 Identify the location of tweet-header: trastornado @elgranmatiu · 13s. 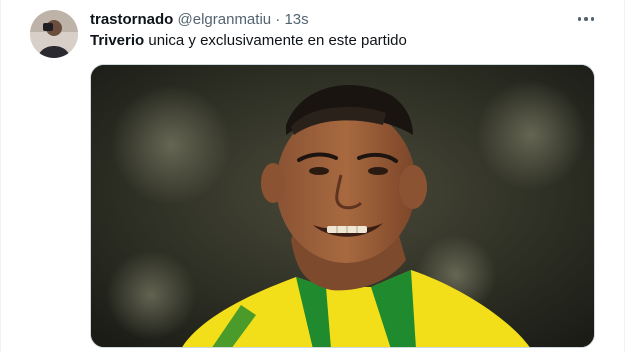
(199, 20).